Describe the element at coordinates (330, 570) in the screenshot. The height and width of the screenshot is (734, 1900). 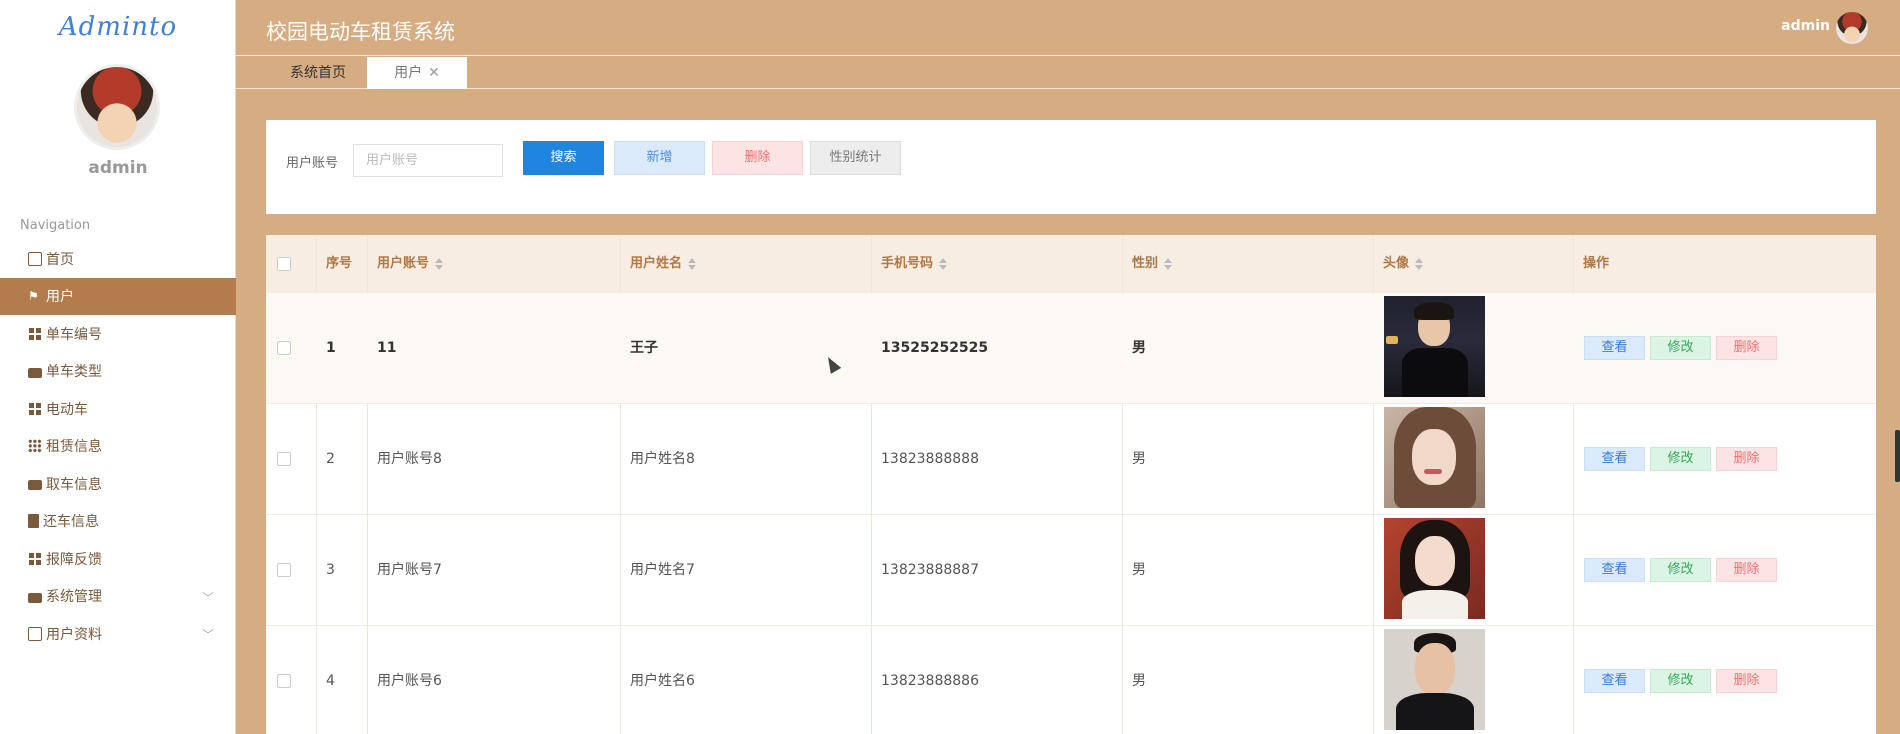
I see `cell-index: 3` at that location.